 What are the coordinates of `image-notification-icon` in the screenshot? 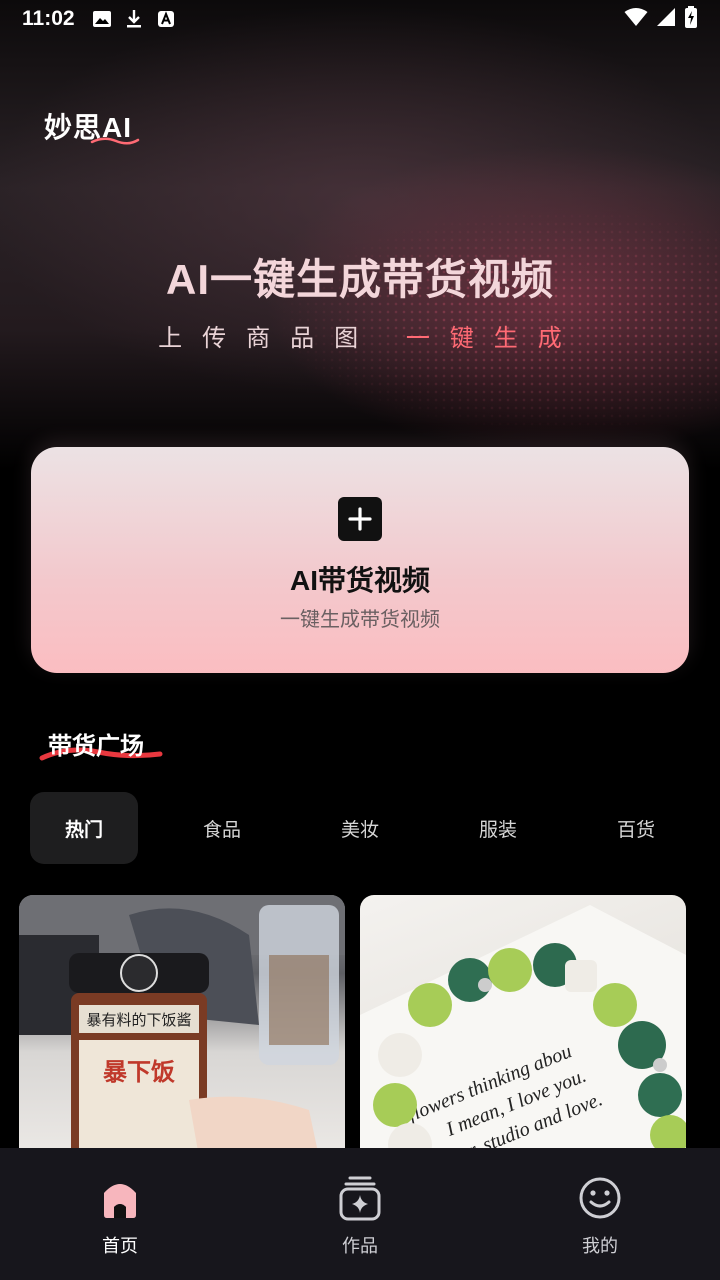 It's located at (102, 19).